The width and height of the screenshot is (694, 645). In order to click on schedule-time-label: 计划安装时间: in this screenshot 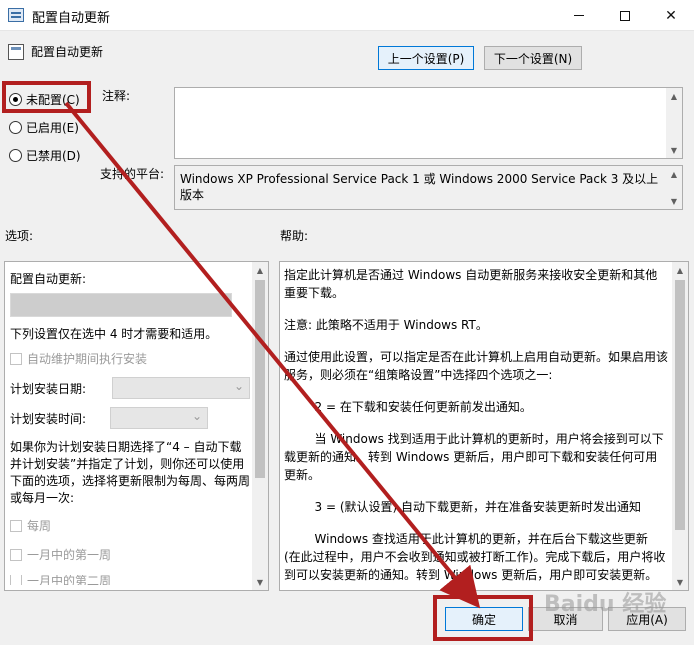, I will do `click(48, 418)`.